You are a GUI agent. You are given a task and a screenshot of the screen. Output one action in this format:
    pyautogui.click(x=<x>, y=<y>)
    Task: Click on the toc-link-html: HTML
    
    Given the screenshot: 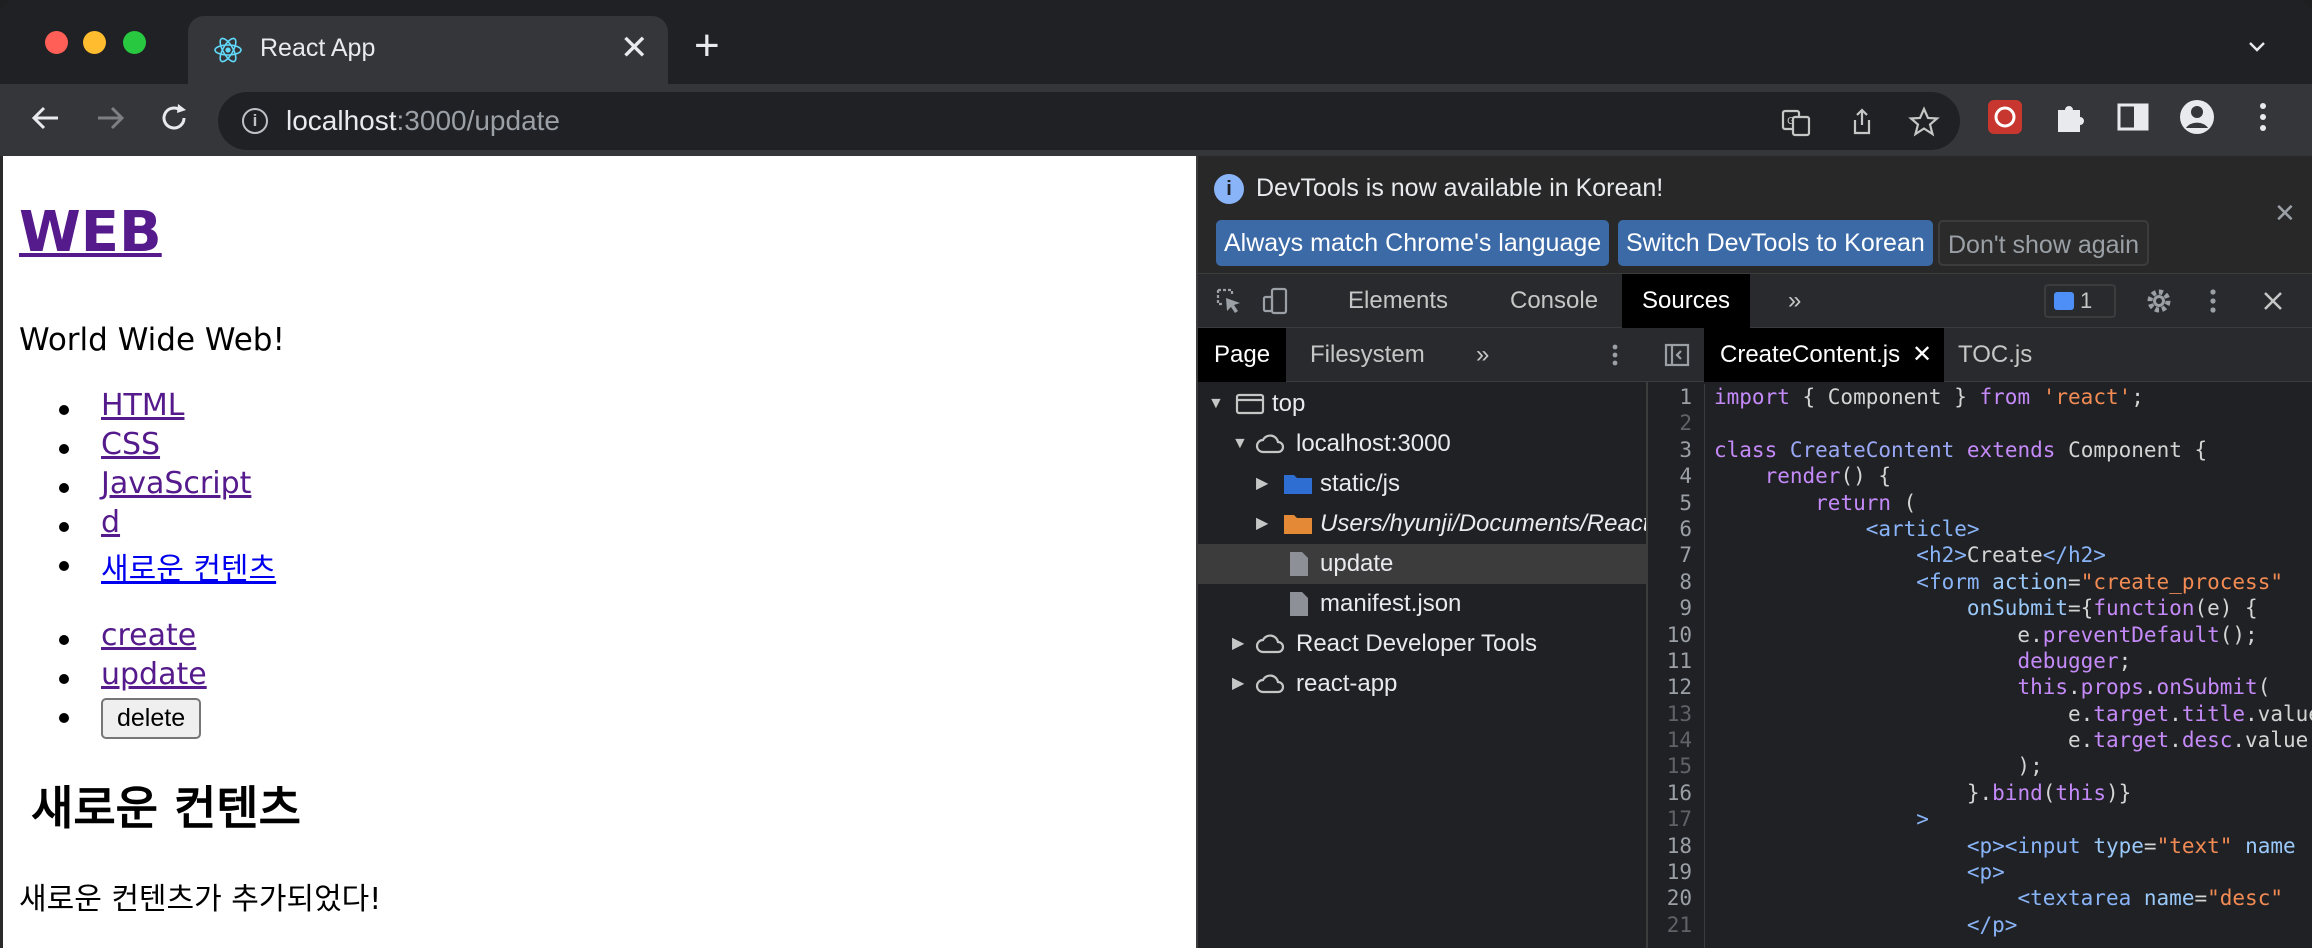 What is the action you would take?
    pyautogui.click(x=142, y=405)
    